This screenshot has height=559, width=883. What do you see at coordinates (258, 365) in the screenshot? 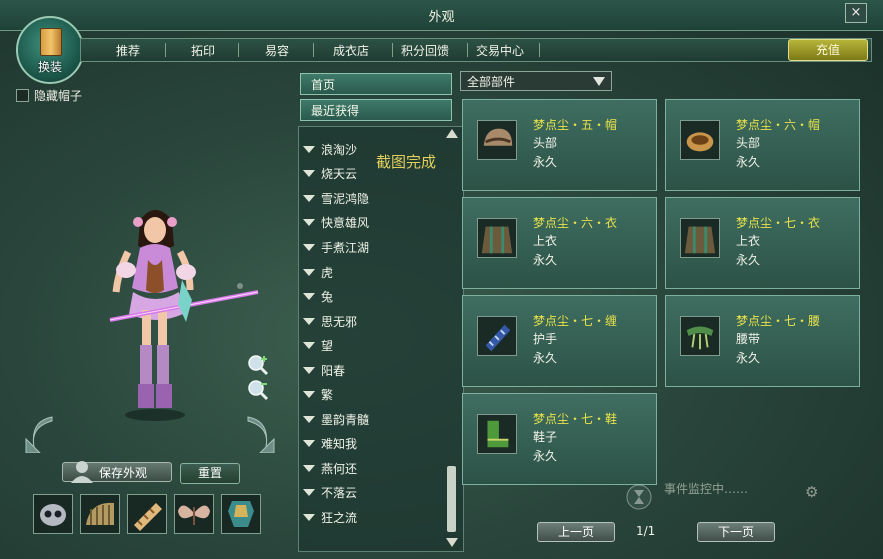
I see `zoom-in-icon` at bounding box center [258, 365].